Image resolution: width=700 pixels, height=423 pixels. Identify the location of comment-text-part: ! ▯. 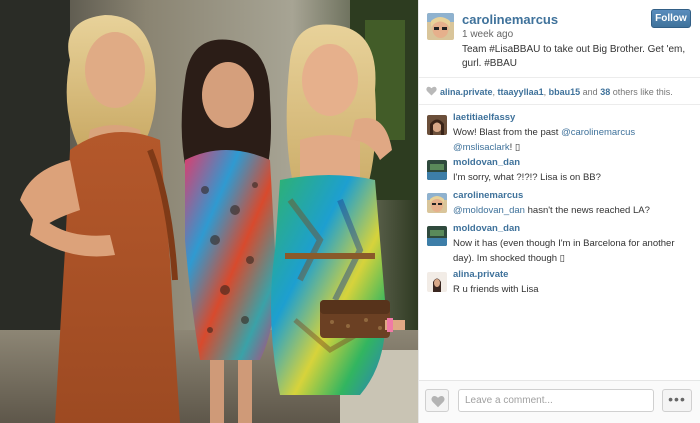
(515, 147).